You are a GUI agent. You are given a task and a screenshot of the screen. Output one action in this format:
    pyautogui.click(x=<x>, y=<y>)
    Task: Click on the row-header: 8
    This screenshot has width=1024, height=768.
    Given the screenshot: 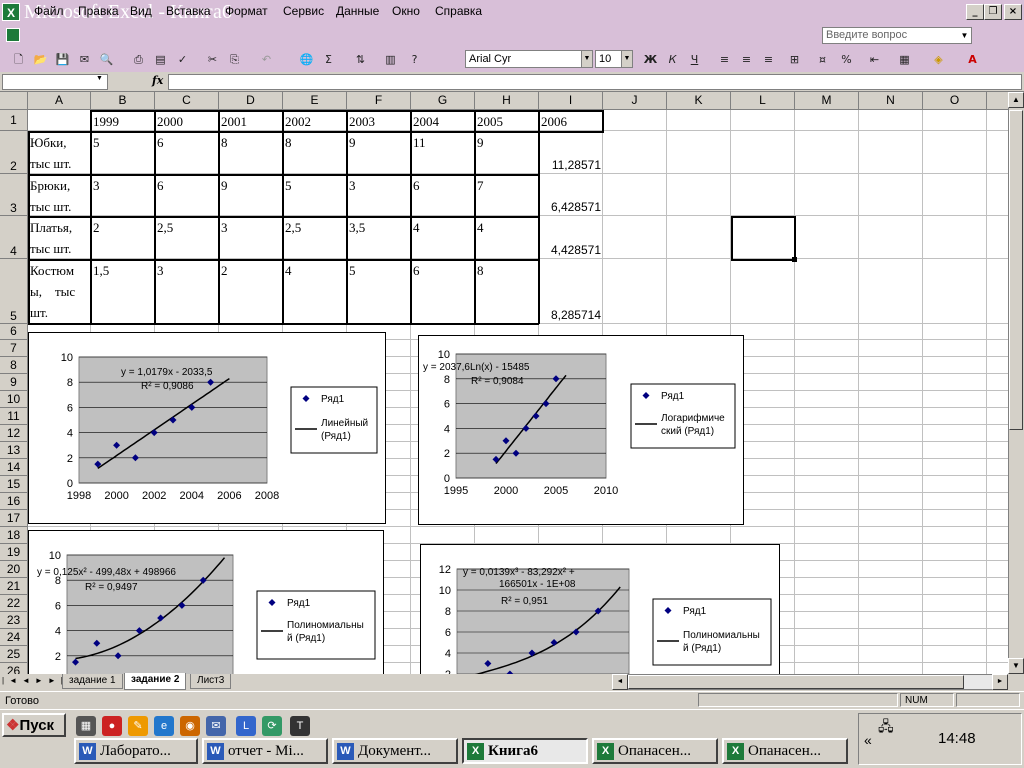 What is the action you would take?
    pyautogui.click(x=14, y=365)
    